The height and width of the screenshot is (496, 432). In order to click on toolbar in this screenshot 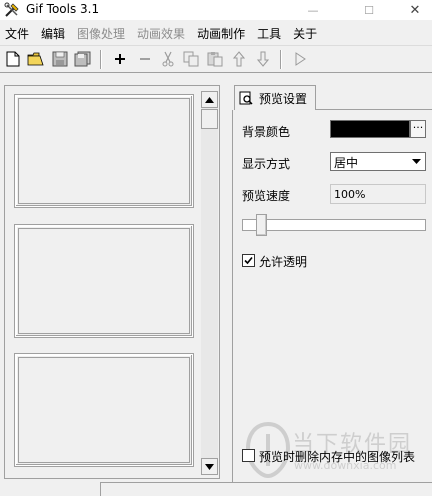, I will do `click(216, 59)`.